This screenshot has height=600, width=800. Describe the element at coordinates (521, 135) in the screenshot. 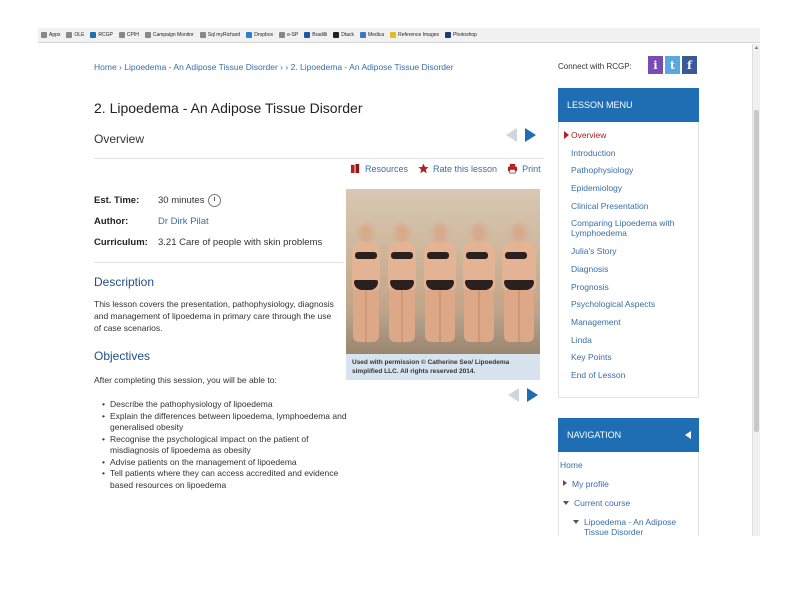

I see `page-nav-arrows` at that location.